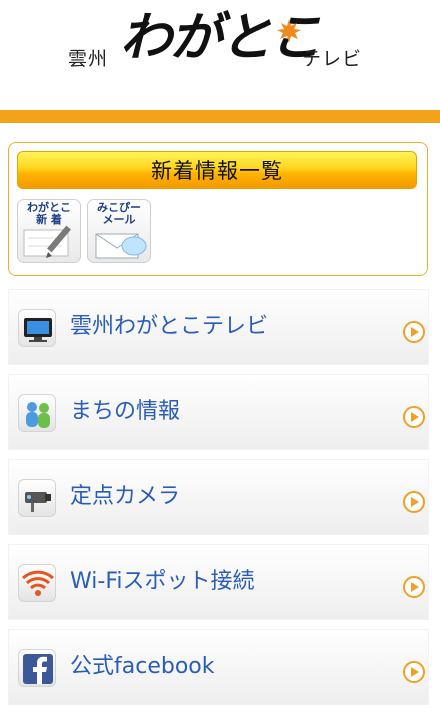  Describe the element at coordinates (169, 326) in the screenshot. I see `menu-label-wagatoko-tv: 雲州わがとこテレビ` at that location.